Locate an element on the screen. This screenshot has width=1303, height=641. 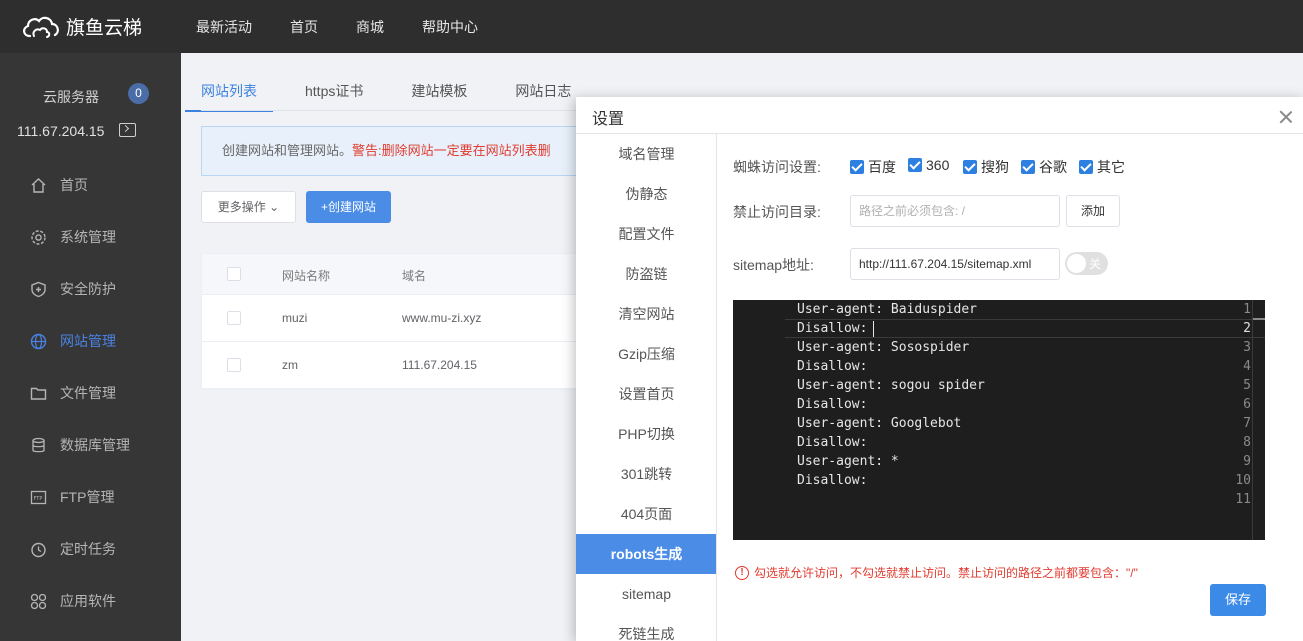
spider-360-checkbox: 360 is located at coordinates (928, 165).